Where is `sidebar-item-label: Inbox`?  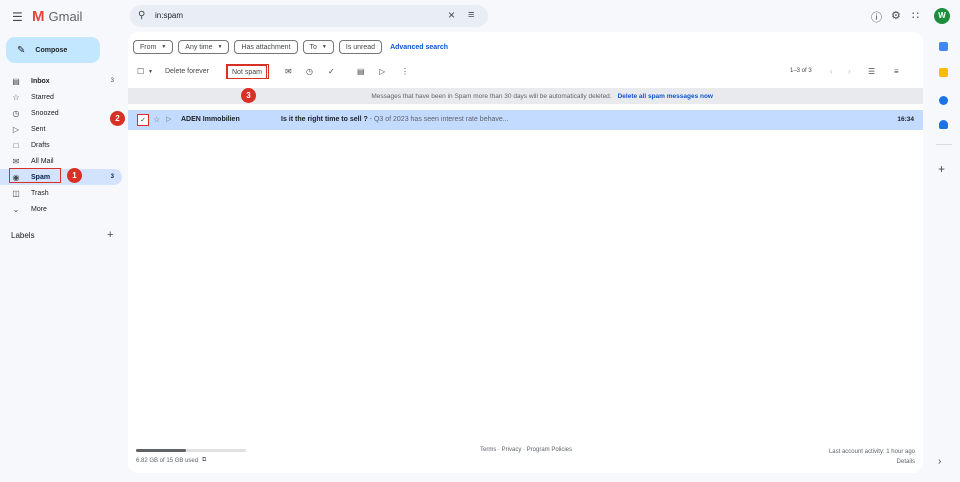 sidebar-item-label: Inbox is located at coordinates (40, 81).